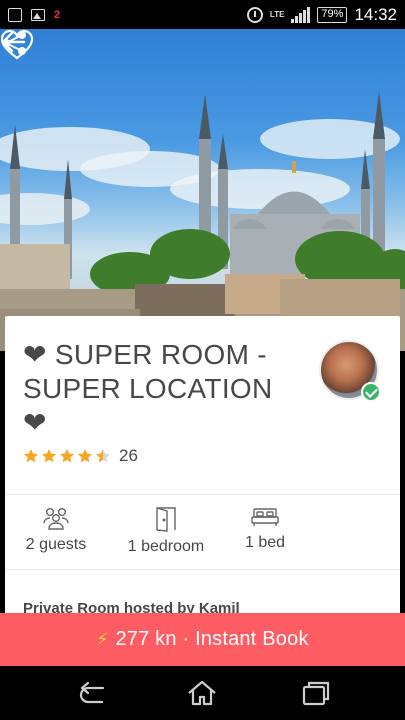  What do you see at coordinates (202, 14) in the screenshot?
I see `status-bar: 2 LTE 79% 14:32` at bounding box center [202, 14].